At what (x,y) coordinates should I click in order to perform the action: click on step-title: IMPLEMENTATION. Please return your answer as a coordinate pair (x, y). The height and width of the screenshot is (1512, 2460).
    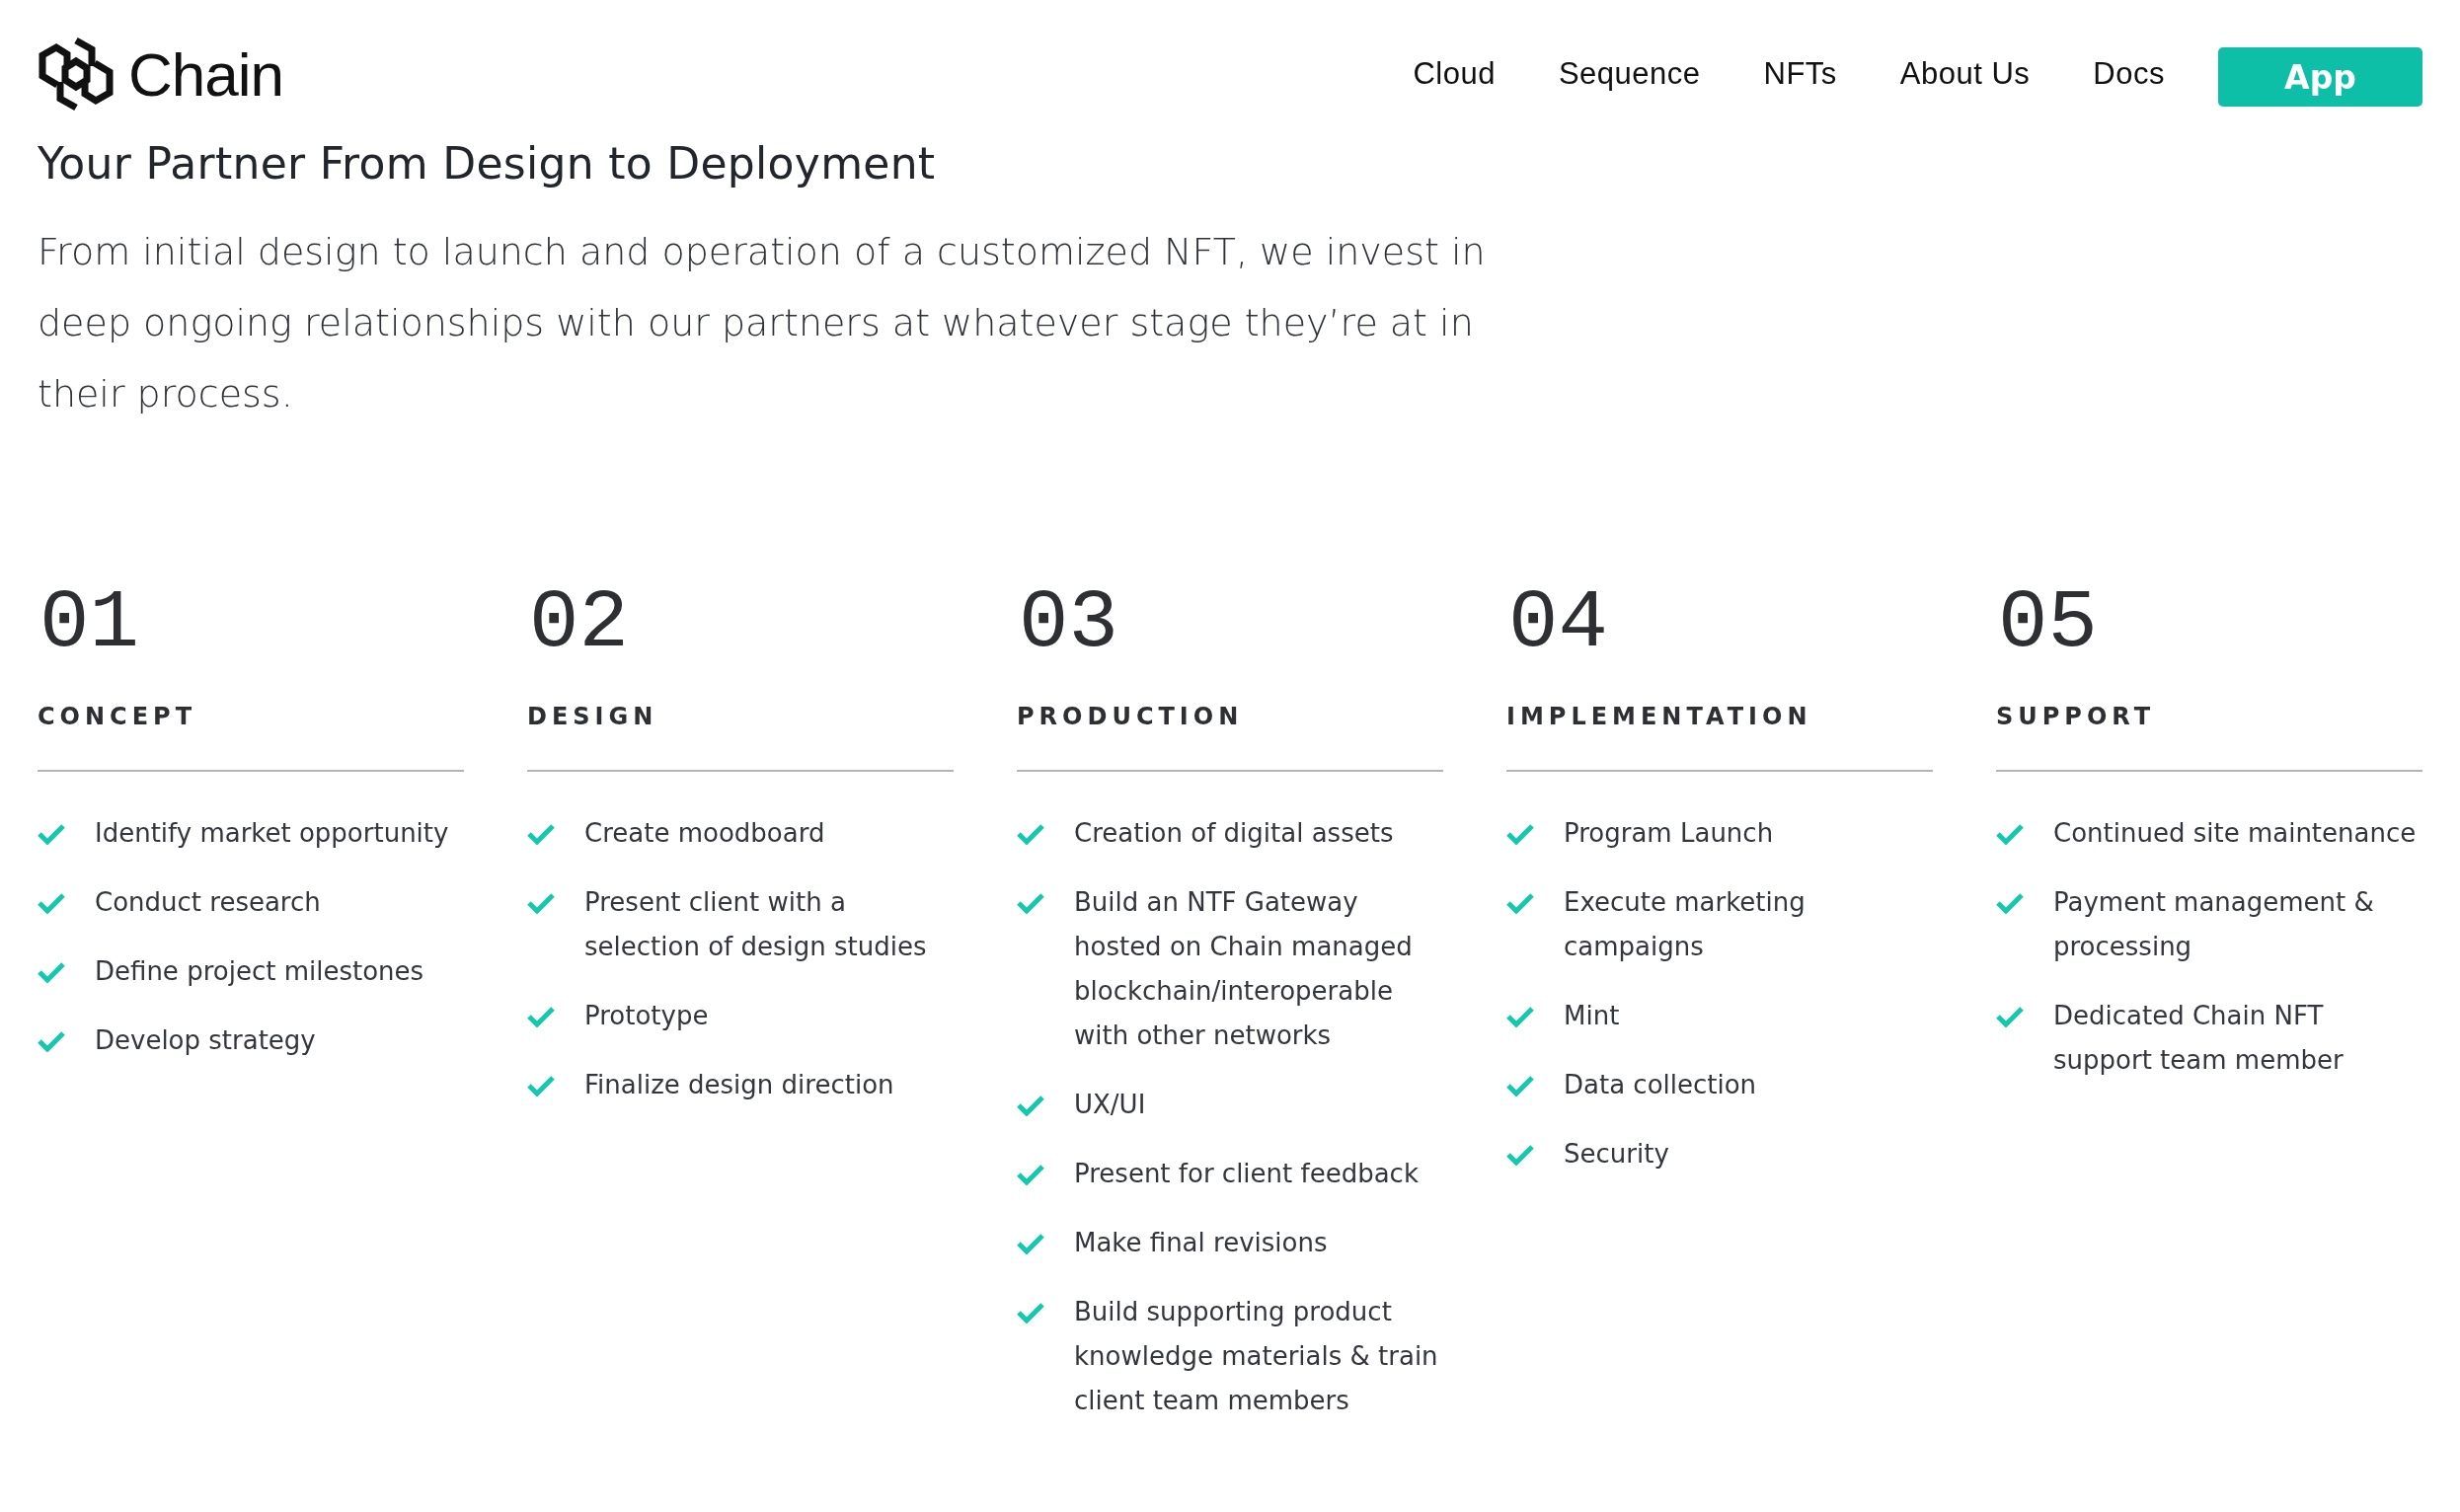
    Looking at the image, I should click on (1659, 716).